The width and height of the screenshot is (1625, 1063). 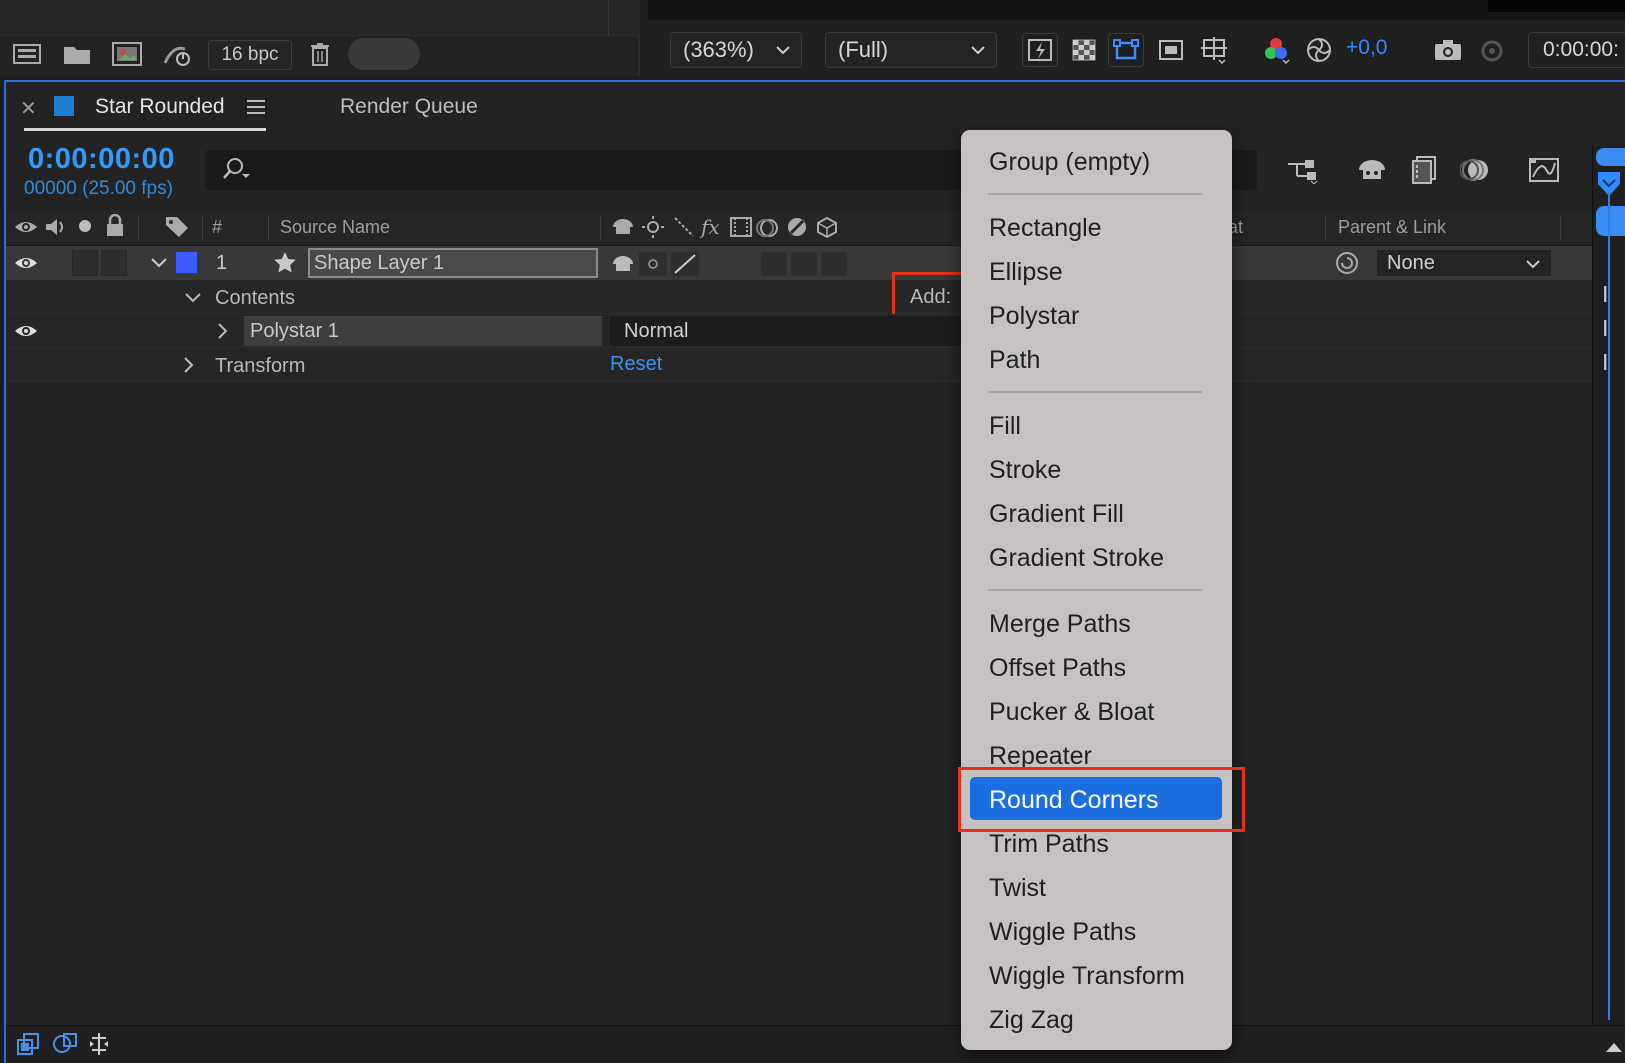 I want to click on viewer-current-time: 0:00:00:, so click(x=1576, y=50).